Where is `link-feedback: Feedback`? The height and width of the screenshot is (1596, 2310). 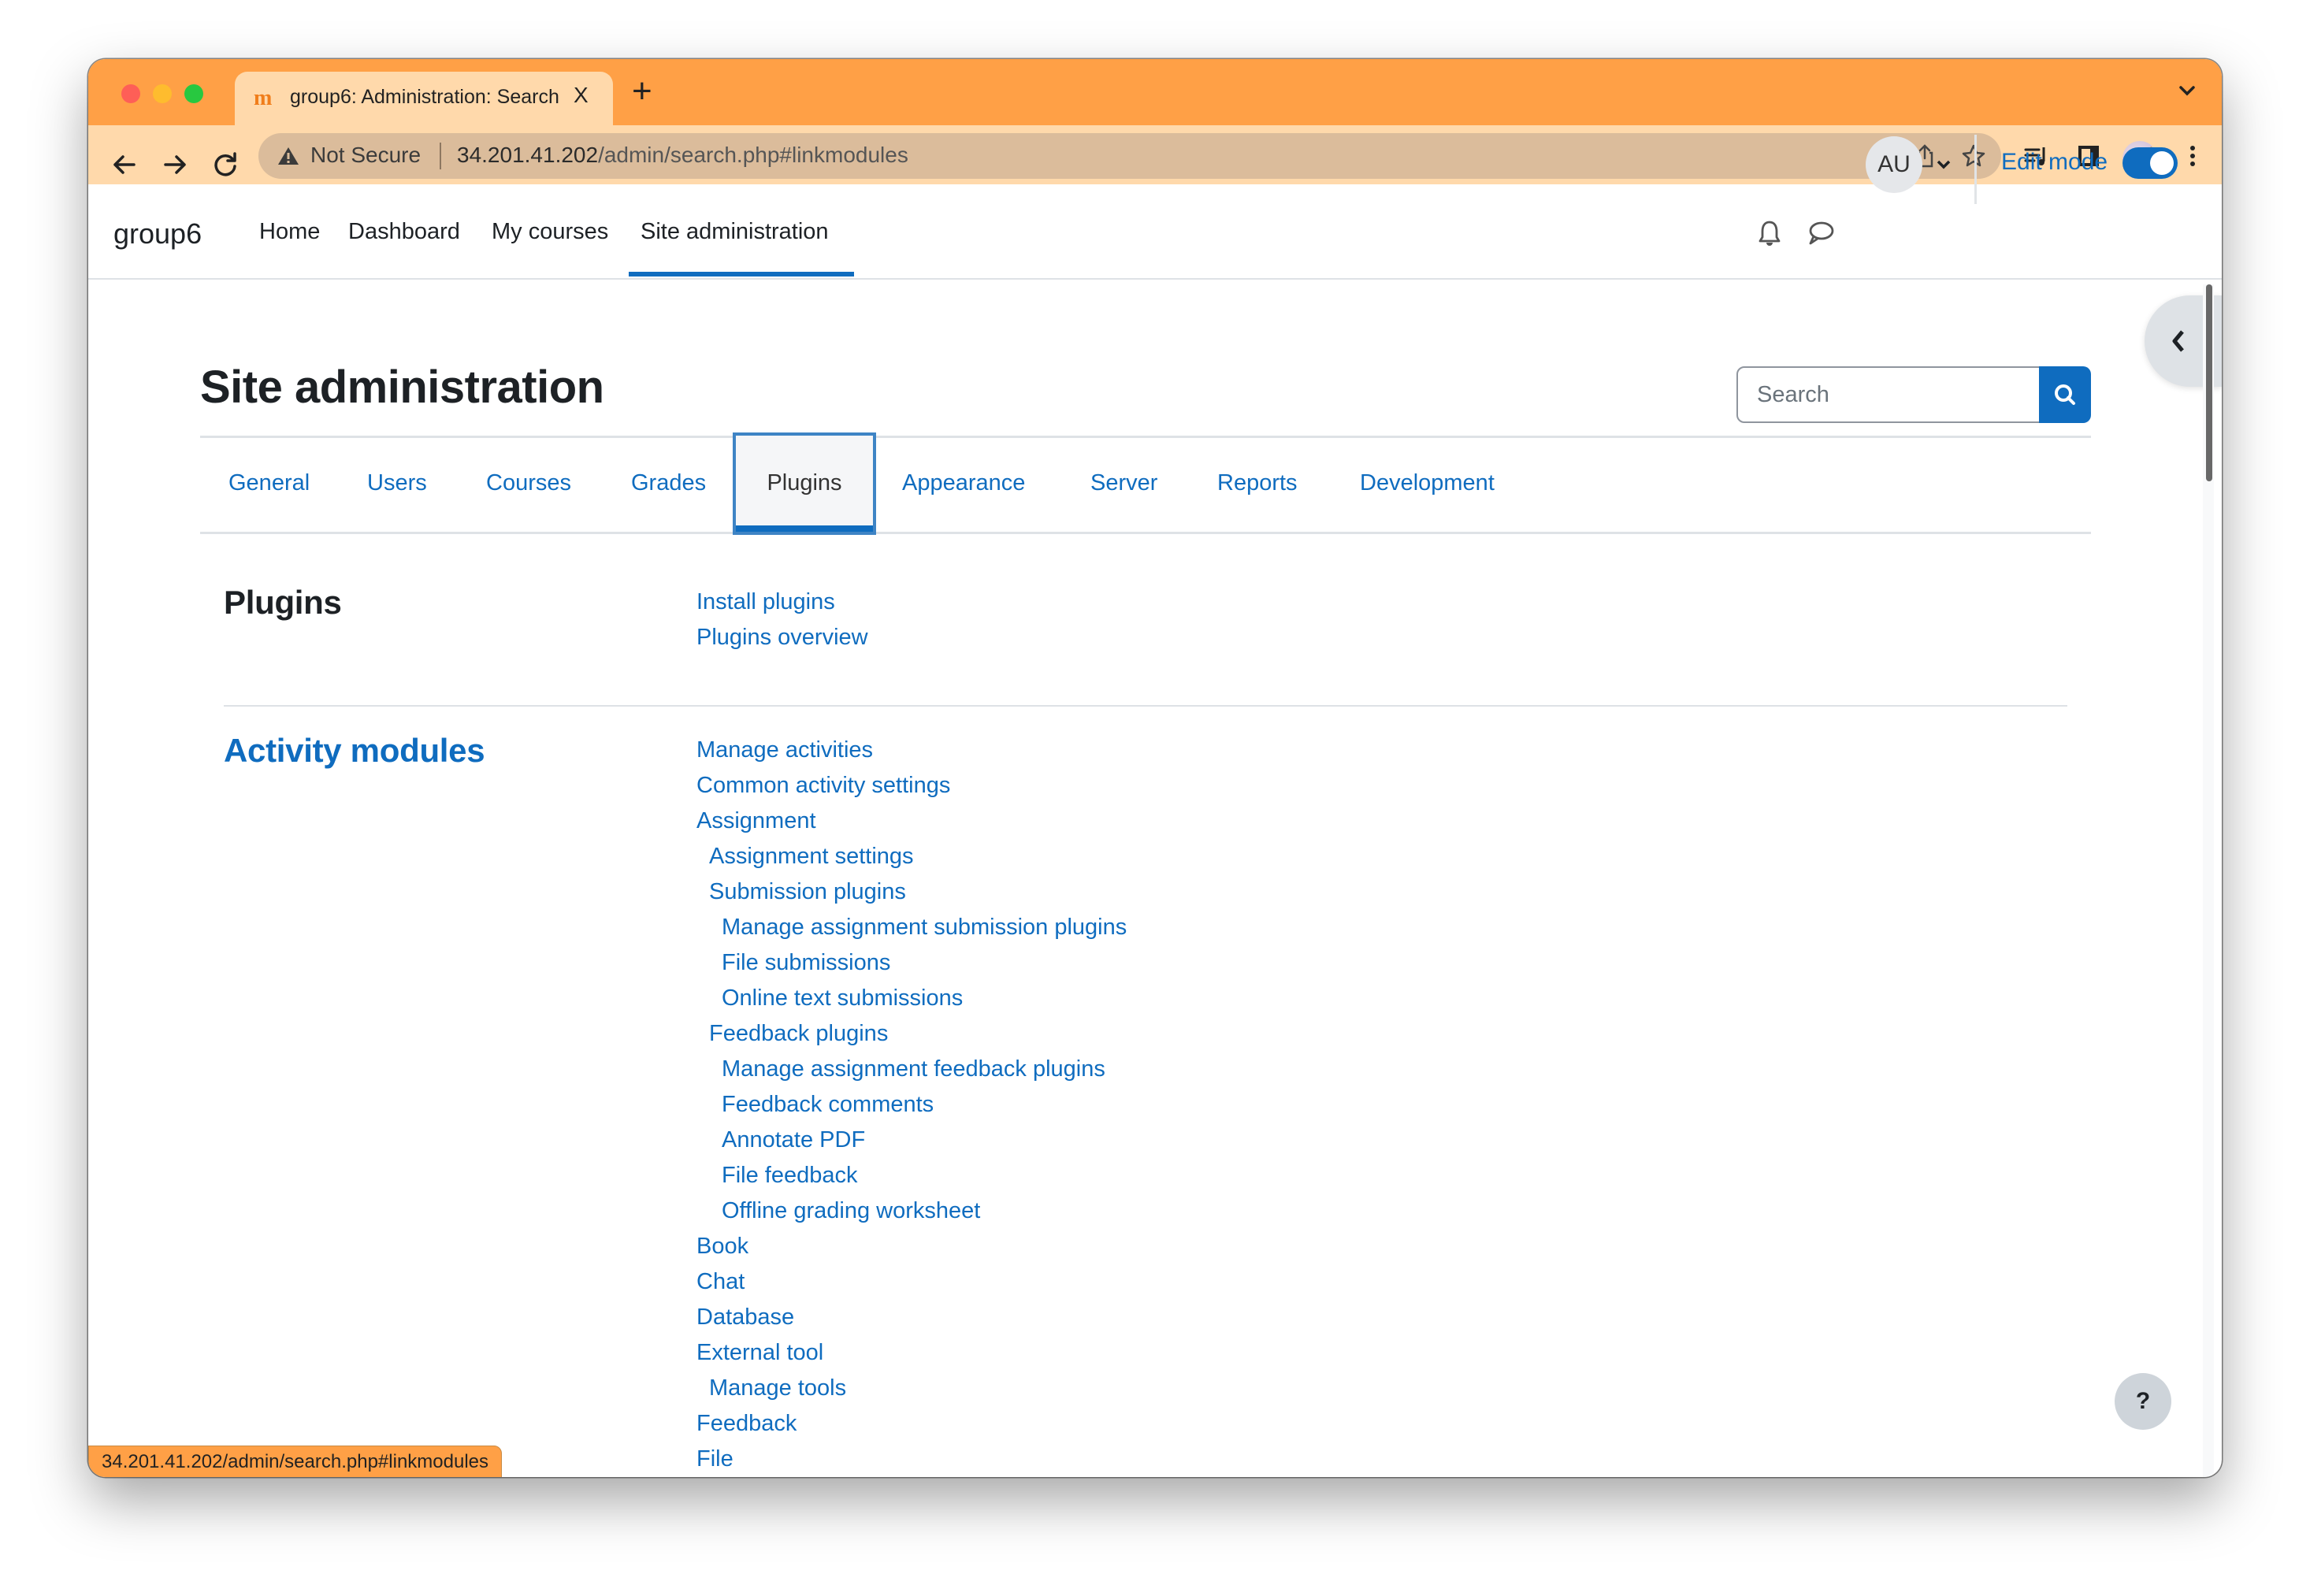
link-feedback: Feedback is located at coordinates (911, 1424).